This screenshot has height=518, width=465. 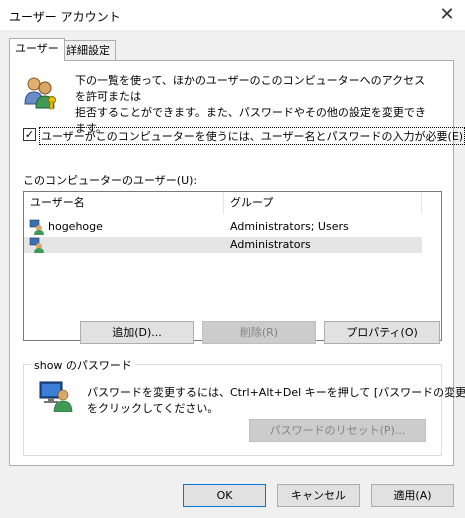 What do you see at coordinates (250, 88) in the screenshot?
I see `description-line-1: 下の一覧を使って、ほかのユーザーのこのコンピューターへのアクセスを許可または` at bounding box center [250, 88].